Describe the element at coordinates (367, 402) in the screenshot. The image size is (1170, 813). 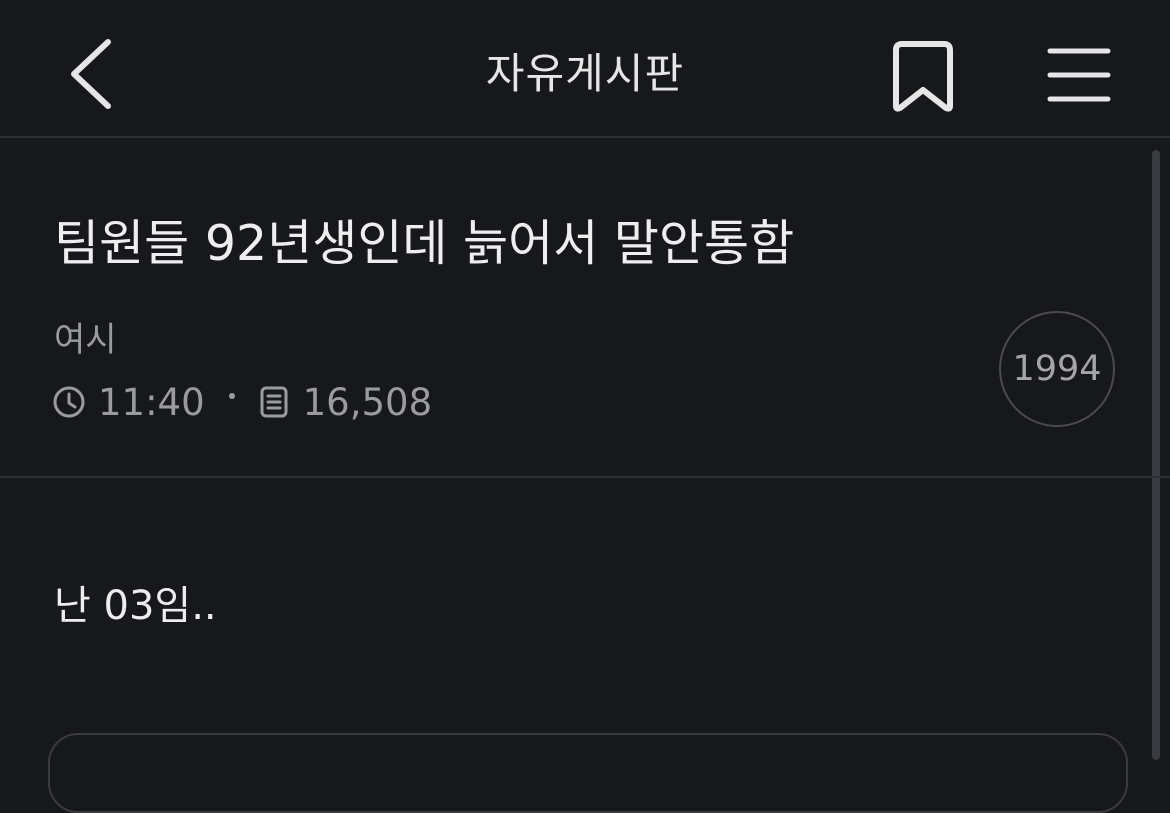
I see `post-views: 16,508` at that location.